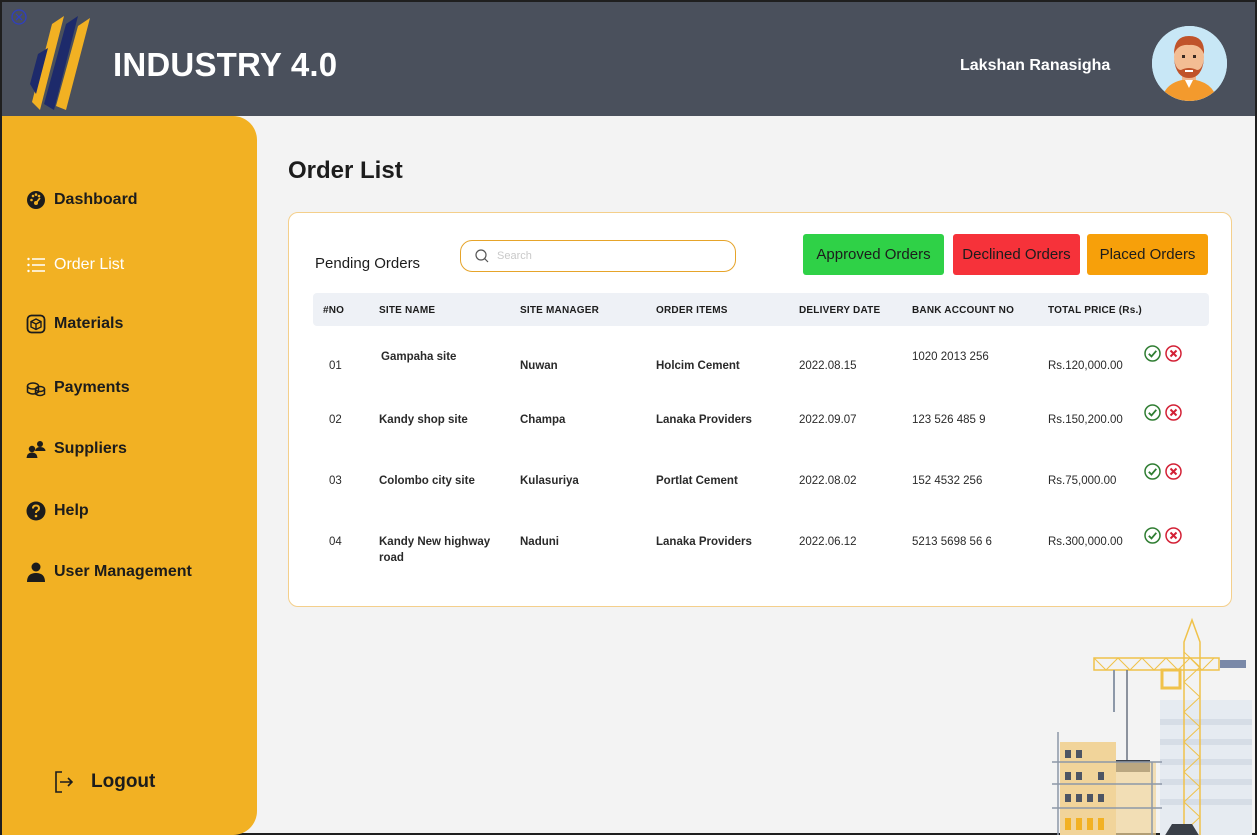  Describe the element at coordinates (335, 366) in the screenshot. I see `cell-no: 01` at that location.